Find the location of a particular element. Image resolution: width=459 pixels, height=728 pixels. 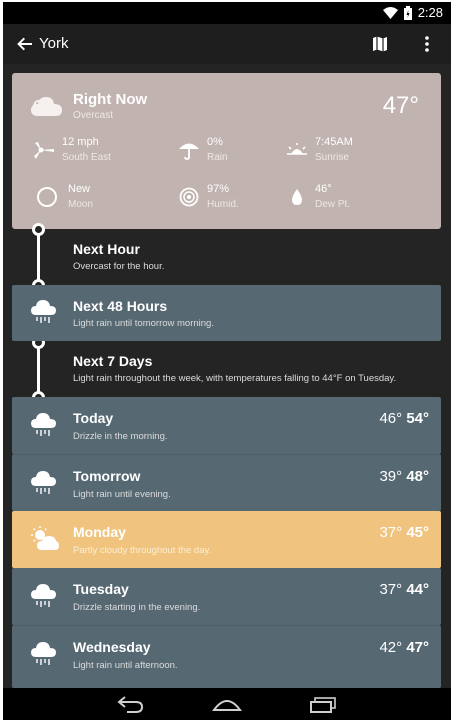

right-now-summary: Overcast is located at coordinates (93, 115).